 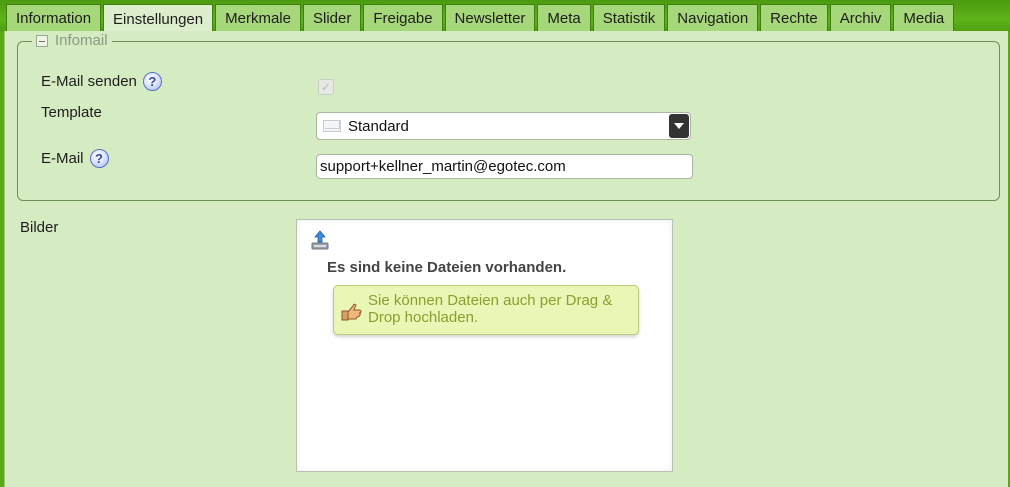 I want to click on template-label: Template, so click(x=71, y=112).